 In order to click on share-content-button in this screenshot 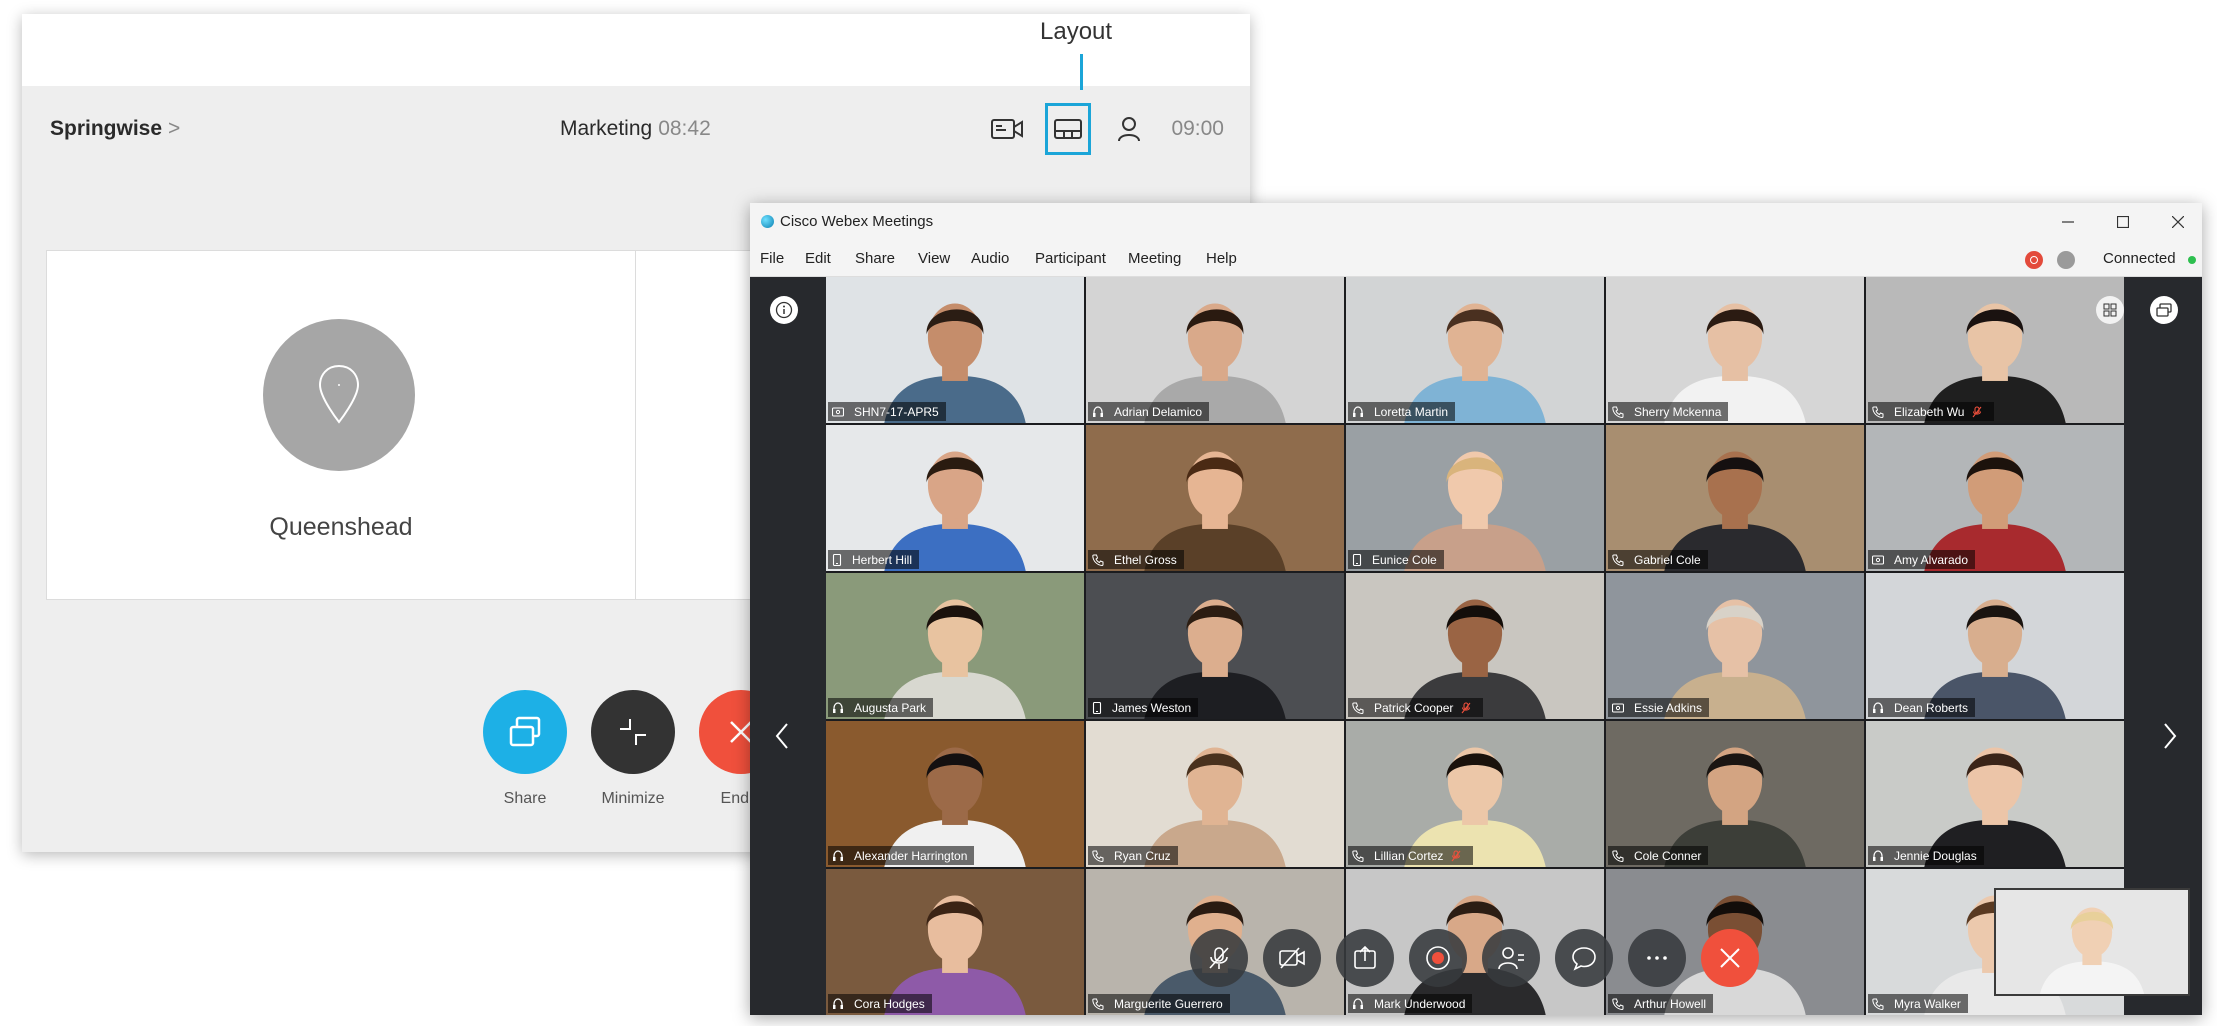, I will do `click(1365, 958)`.